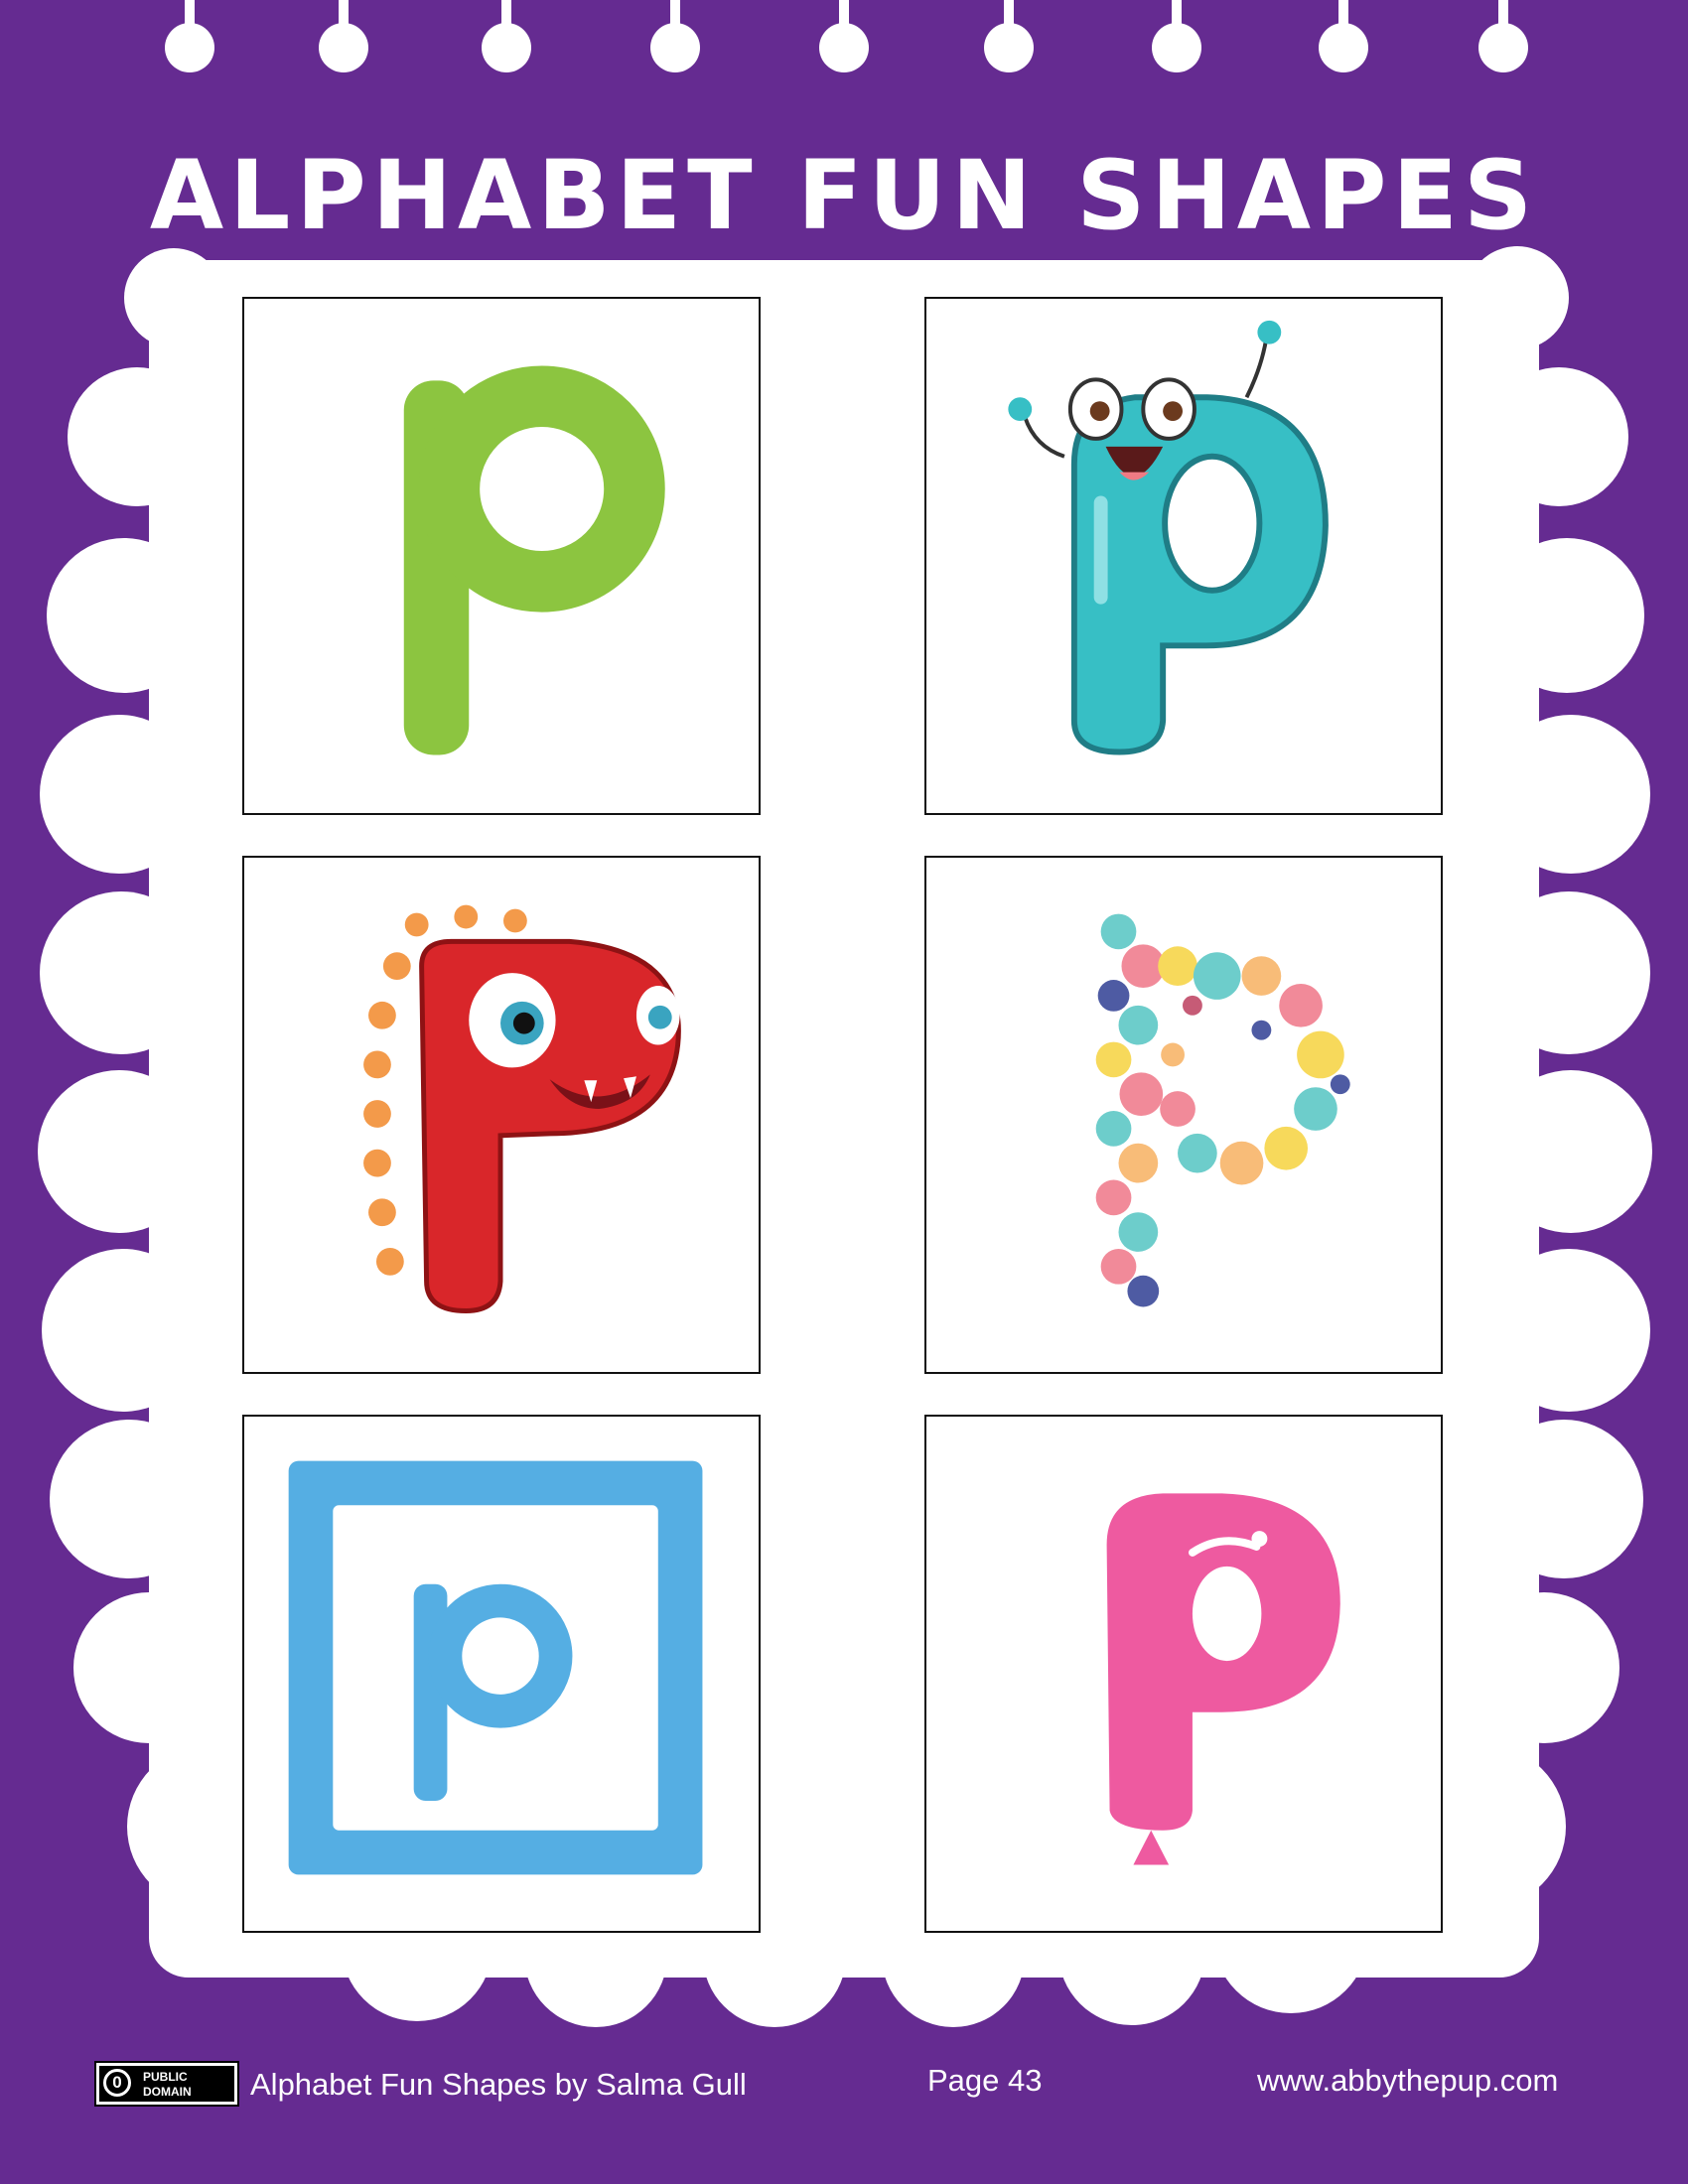  I want to click on public-domain-badge: 0 PUBLIC DOMAIN, so click(166, 2084).